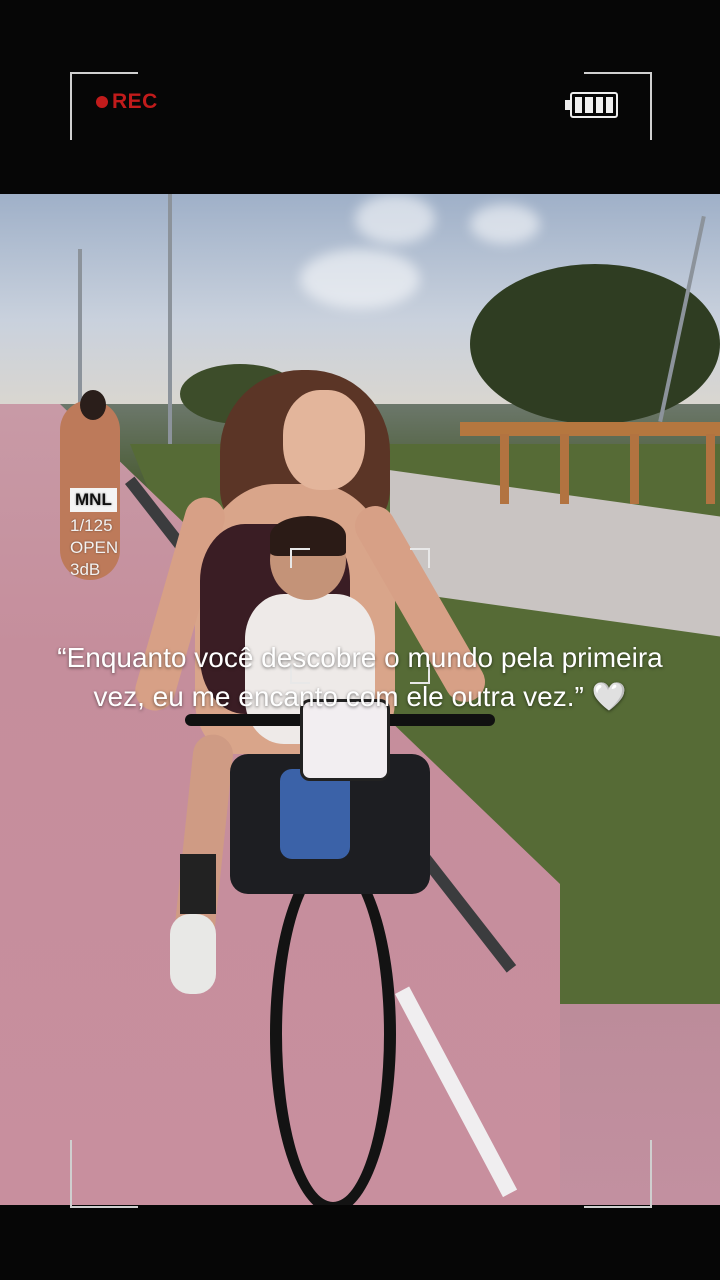 This screenshot has height=1280, width=720. Describe the element at coordinates (93, 405) in the screenshot. I see `background-cyclist-head` at that location.